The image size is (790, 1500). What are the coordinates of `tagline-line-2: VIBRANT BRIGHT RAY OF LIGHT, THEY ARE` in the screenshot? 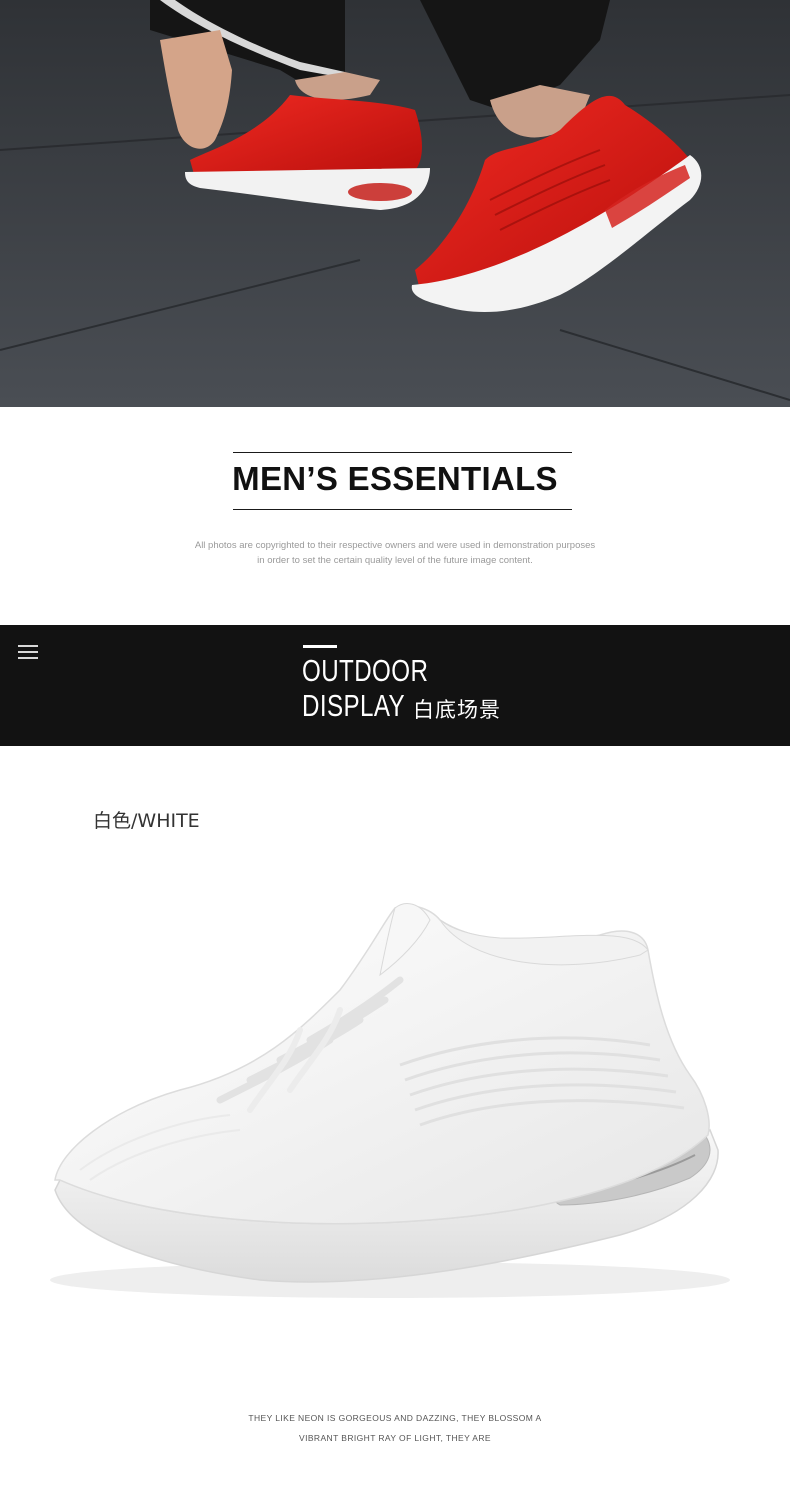 It's located at (395, 1438).